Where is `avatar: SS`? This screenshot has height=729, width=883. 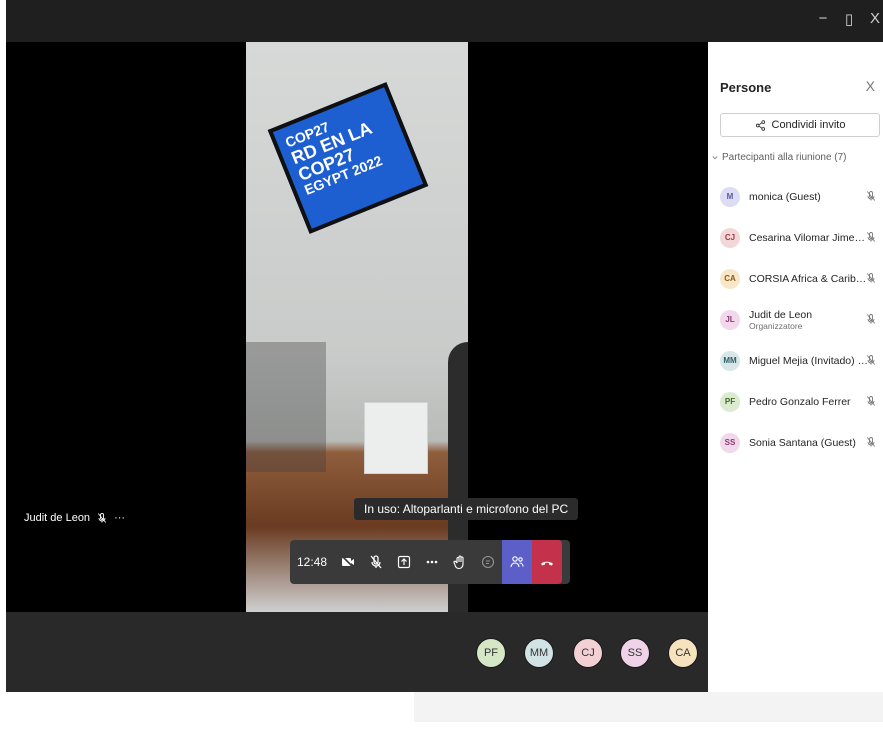 avatar: SS is located at coordinates (635, 653).